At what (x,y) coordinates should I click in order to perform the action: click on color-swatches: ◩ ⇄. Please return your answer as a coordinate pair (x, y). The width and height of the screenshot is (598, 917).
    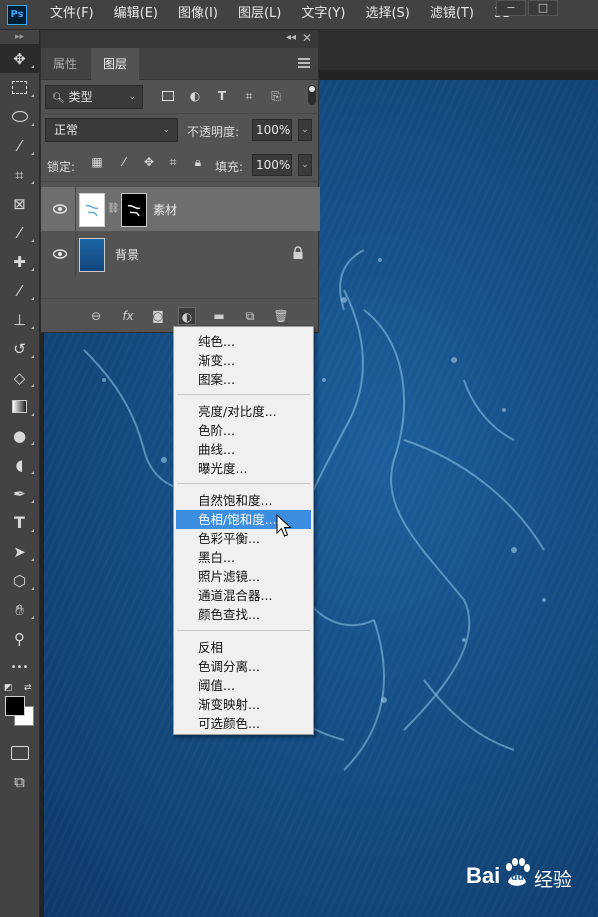
    Looking at the image, I should click on (19, 710).